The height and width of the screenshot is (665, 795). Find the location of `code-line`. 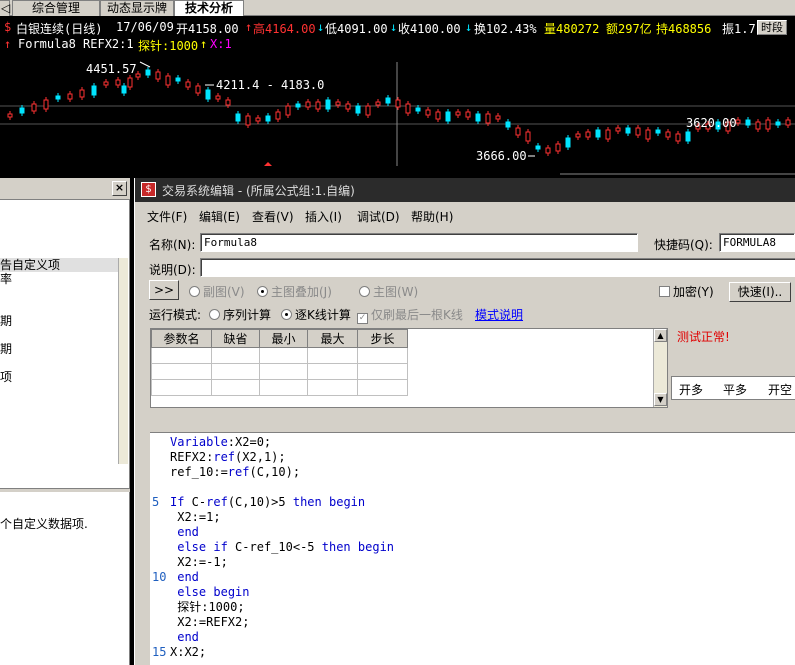

code-line is located at coordinates (472, 487).